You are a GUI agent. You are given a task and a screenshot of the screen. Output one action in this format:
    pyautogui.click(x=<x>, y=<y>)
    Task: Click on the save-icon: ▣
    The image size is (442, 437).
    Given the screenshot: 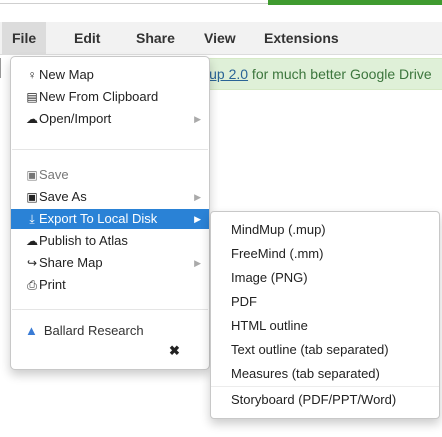 What is the action you would take?
    pyautogui.click(x=32, y=175)
    